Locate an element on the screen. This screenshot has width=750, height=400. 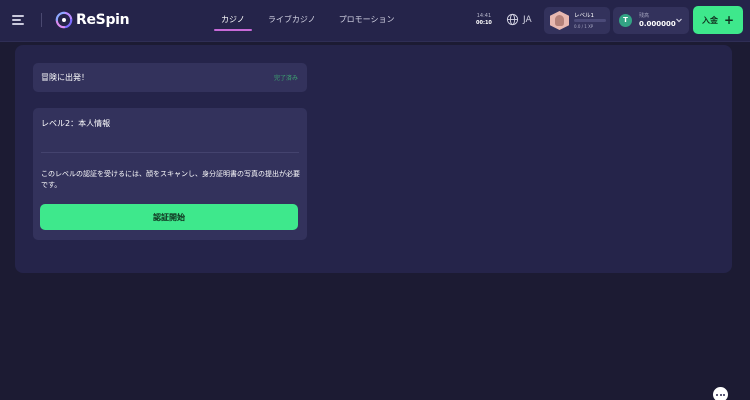
status-badge: 完了済み is located at coordinates (285, 78).